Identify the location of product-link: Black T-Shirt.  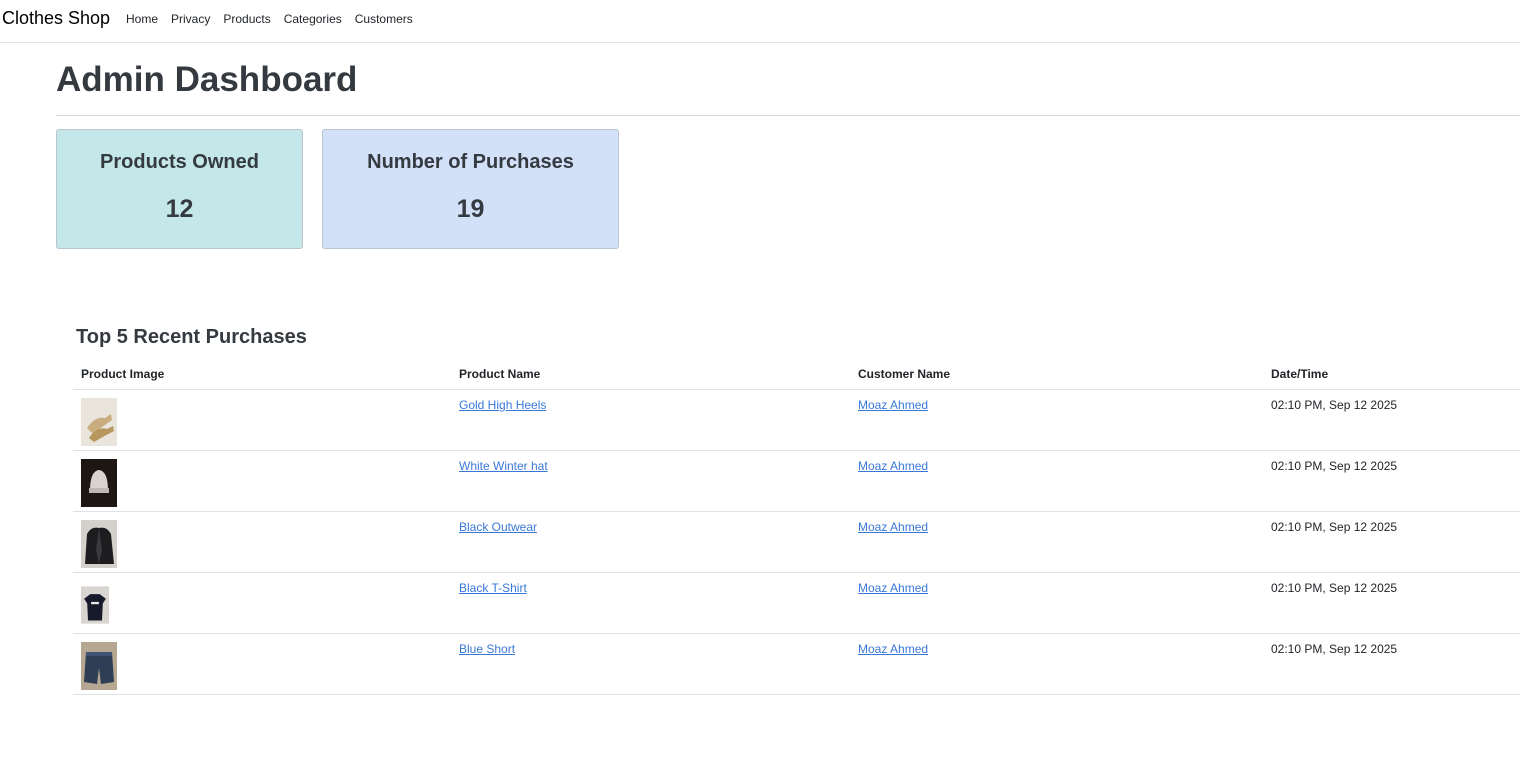
(493, 588).